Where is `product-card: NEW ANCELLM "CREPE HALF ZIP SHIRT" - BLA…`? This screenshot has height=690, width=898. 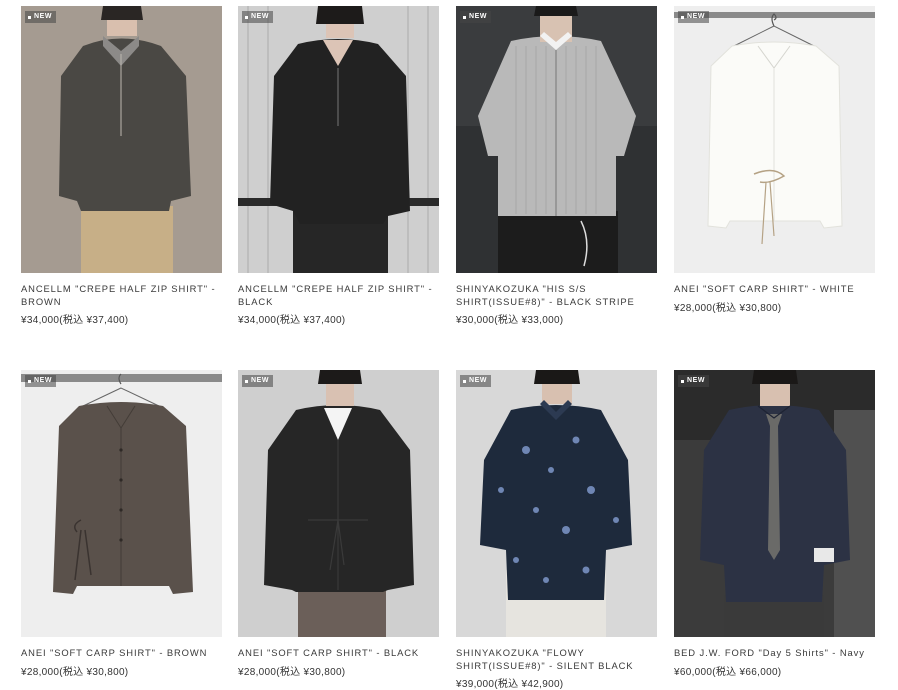
product-card: NEW ANCELLM "CREPE HALF ZIP SHIRT" - BLA… is located at coordinates (338, 166).